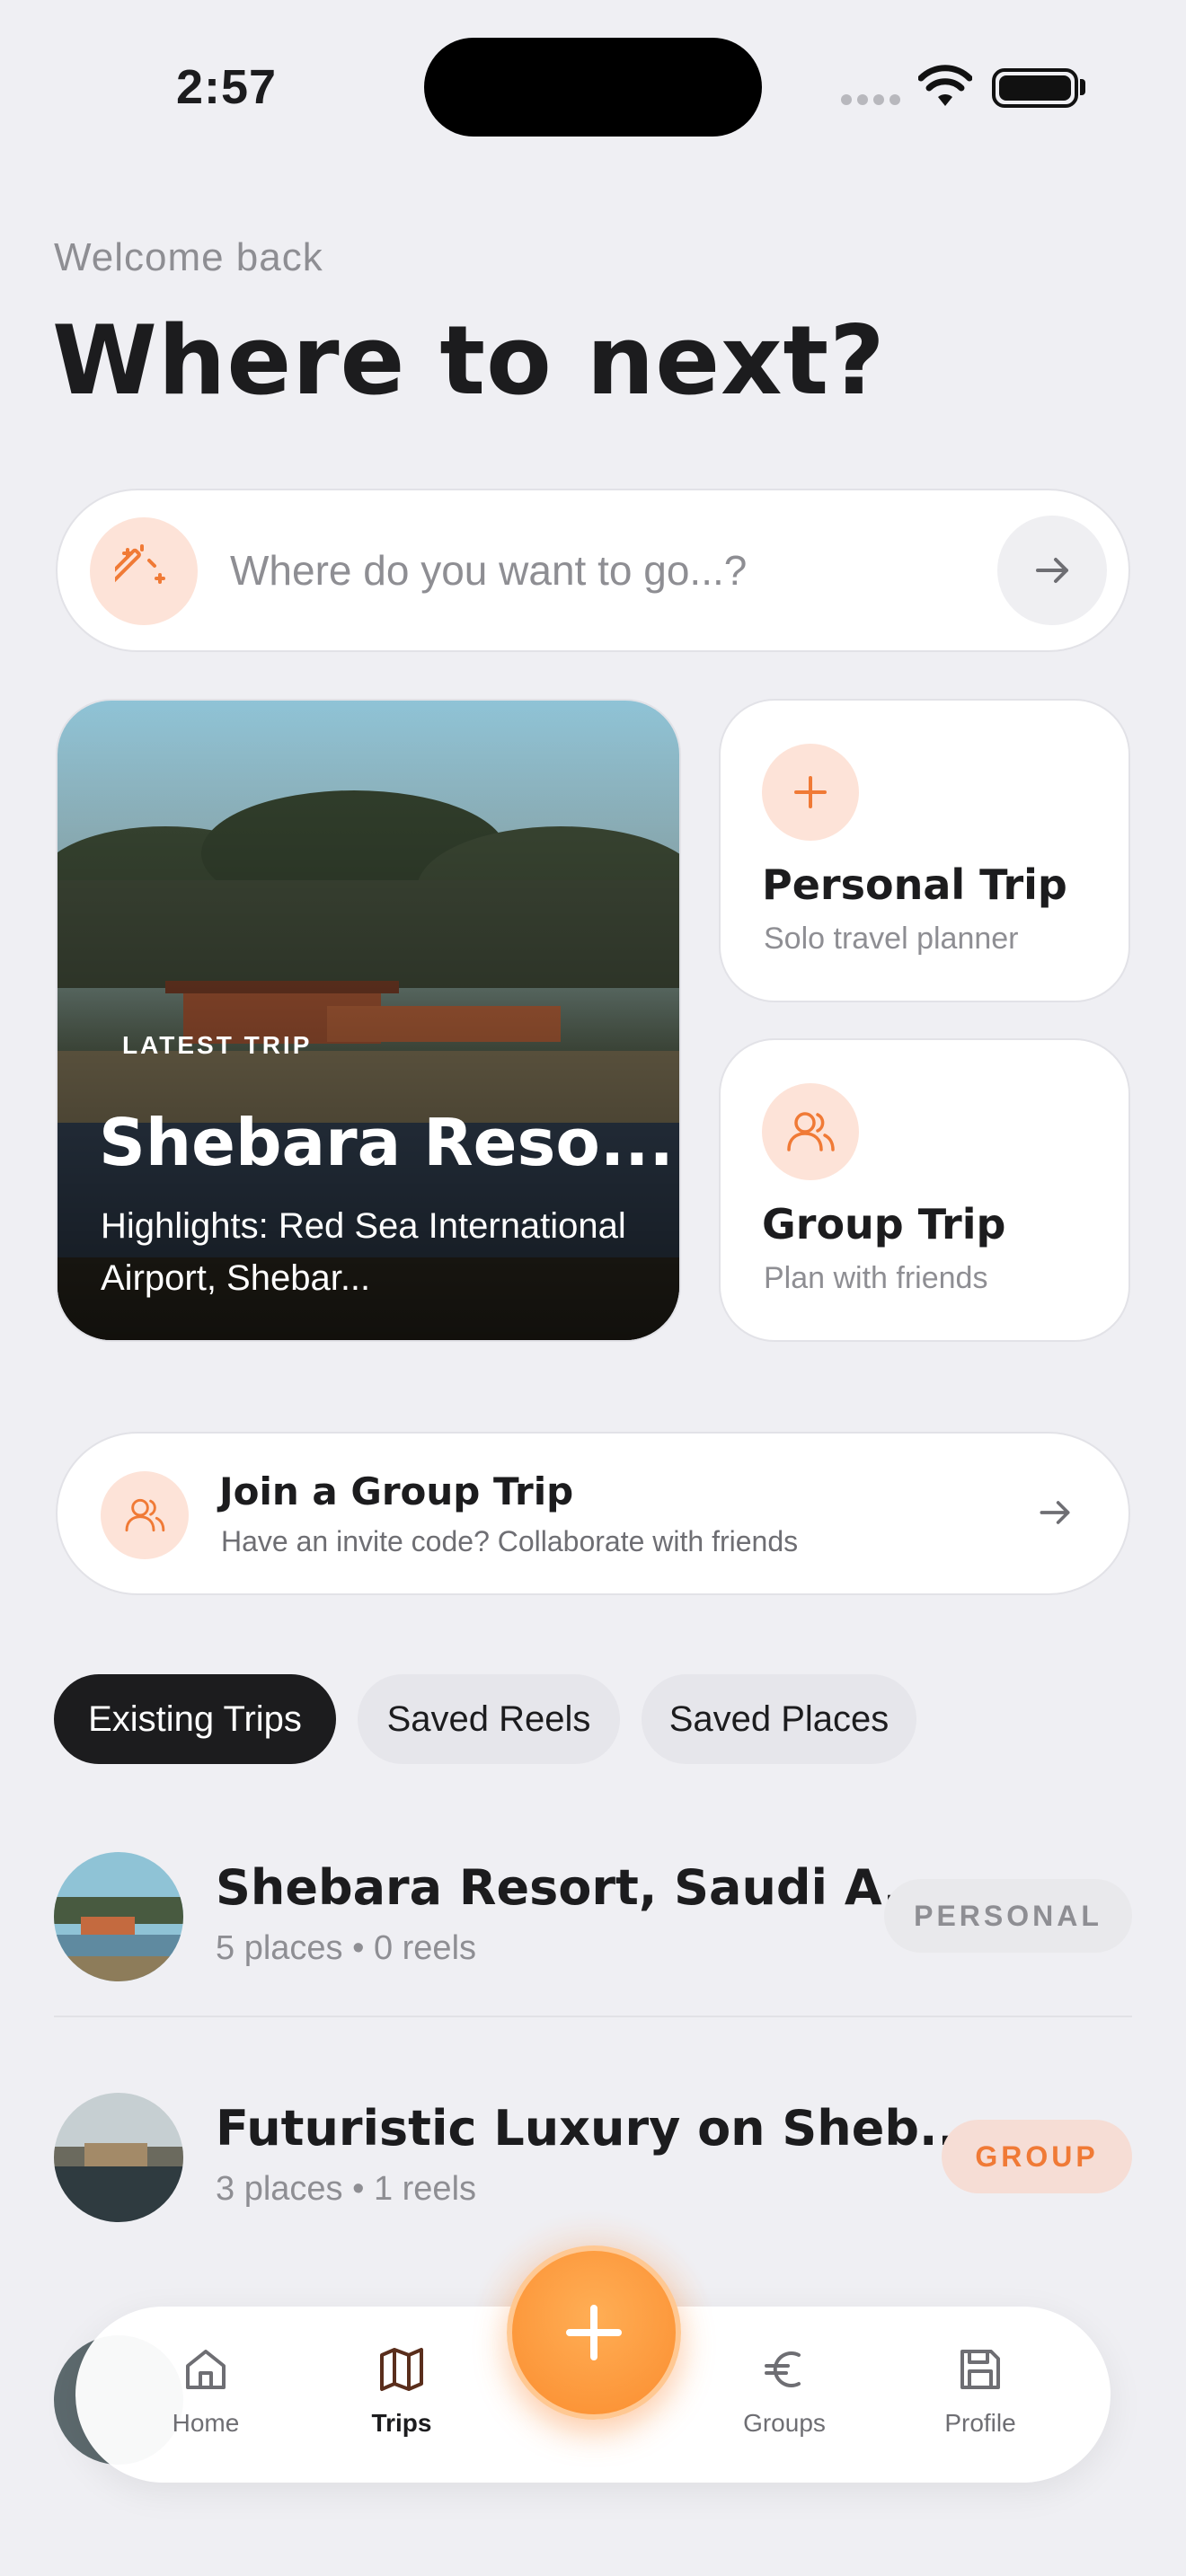 This screenshot has width=1186, height=2576. I want to click on search-submit-button, so click(1052, 570).